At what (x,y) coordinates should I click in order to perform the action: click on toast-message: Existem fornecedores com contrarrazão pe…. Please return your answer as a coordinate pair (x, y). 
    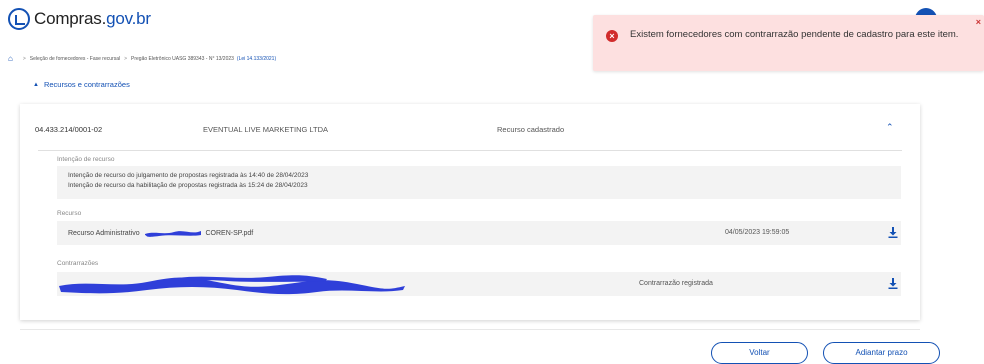
    Looking at the image, I should click on (794, 34).